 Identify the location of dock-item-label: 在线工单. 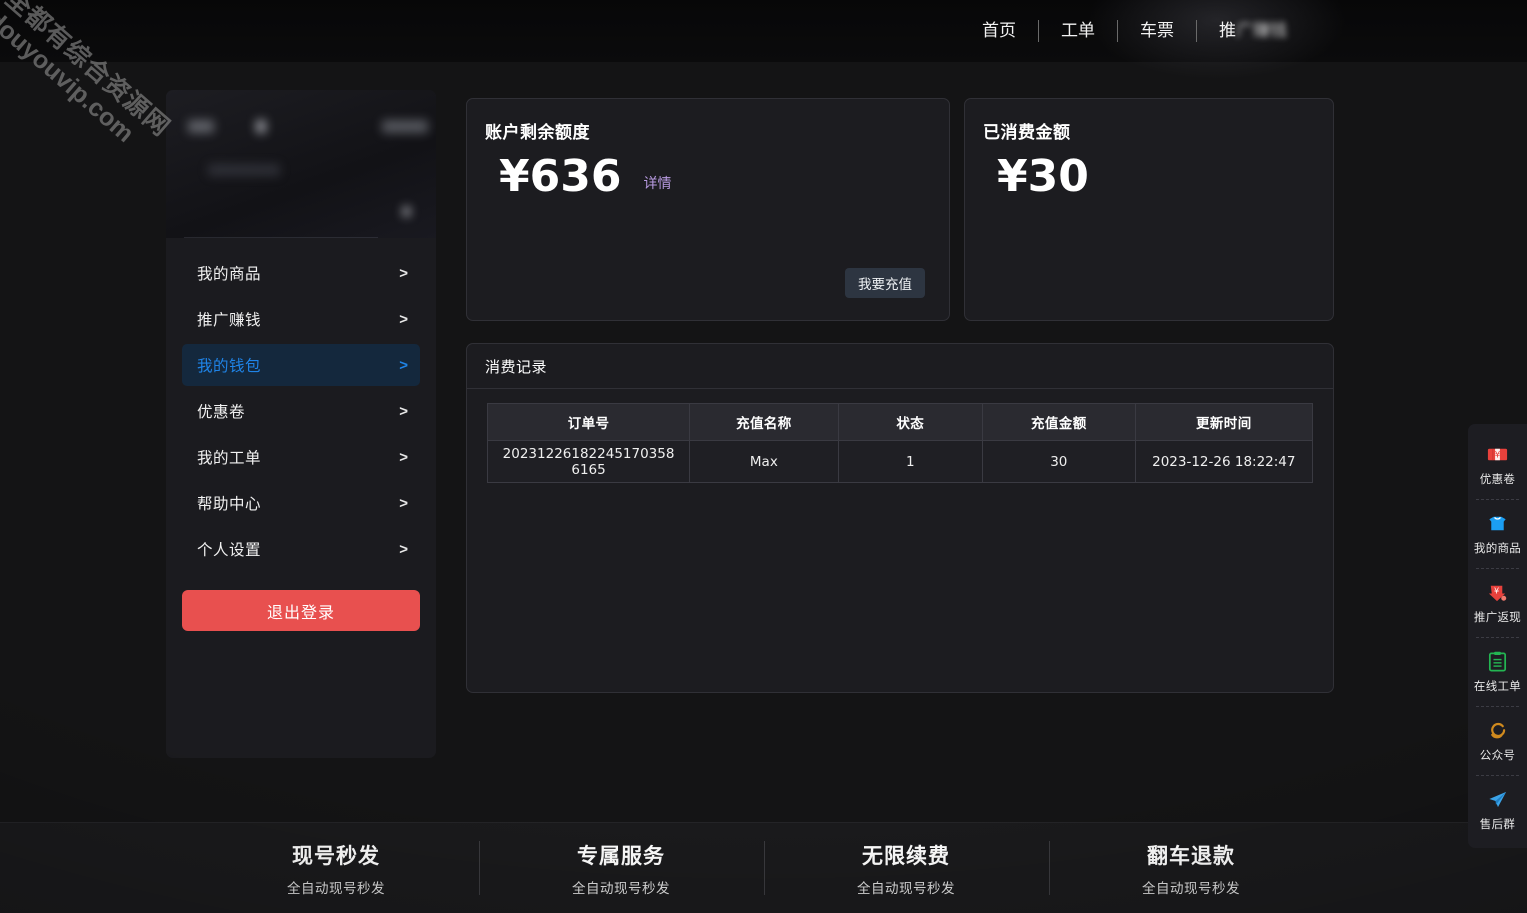
(1497, 686).